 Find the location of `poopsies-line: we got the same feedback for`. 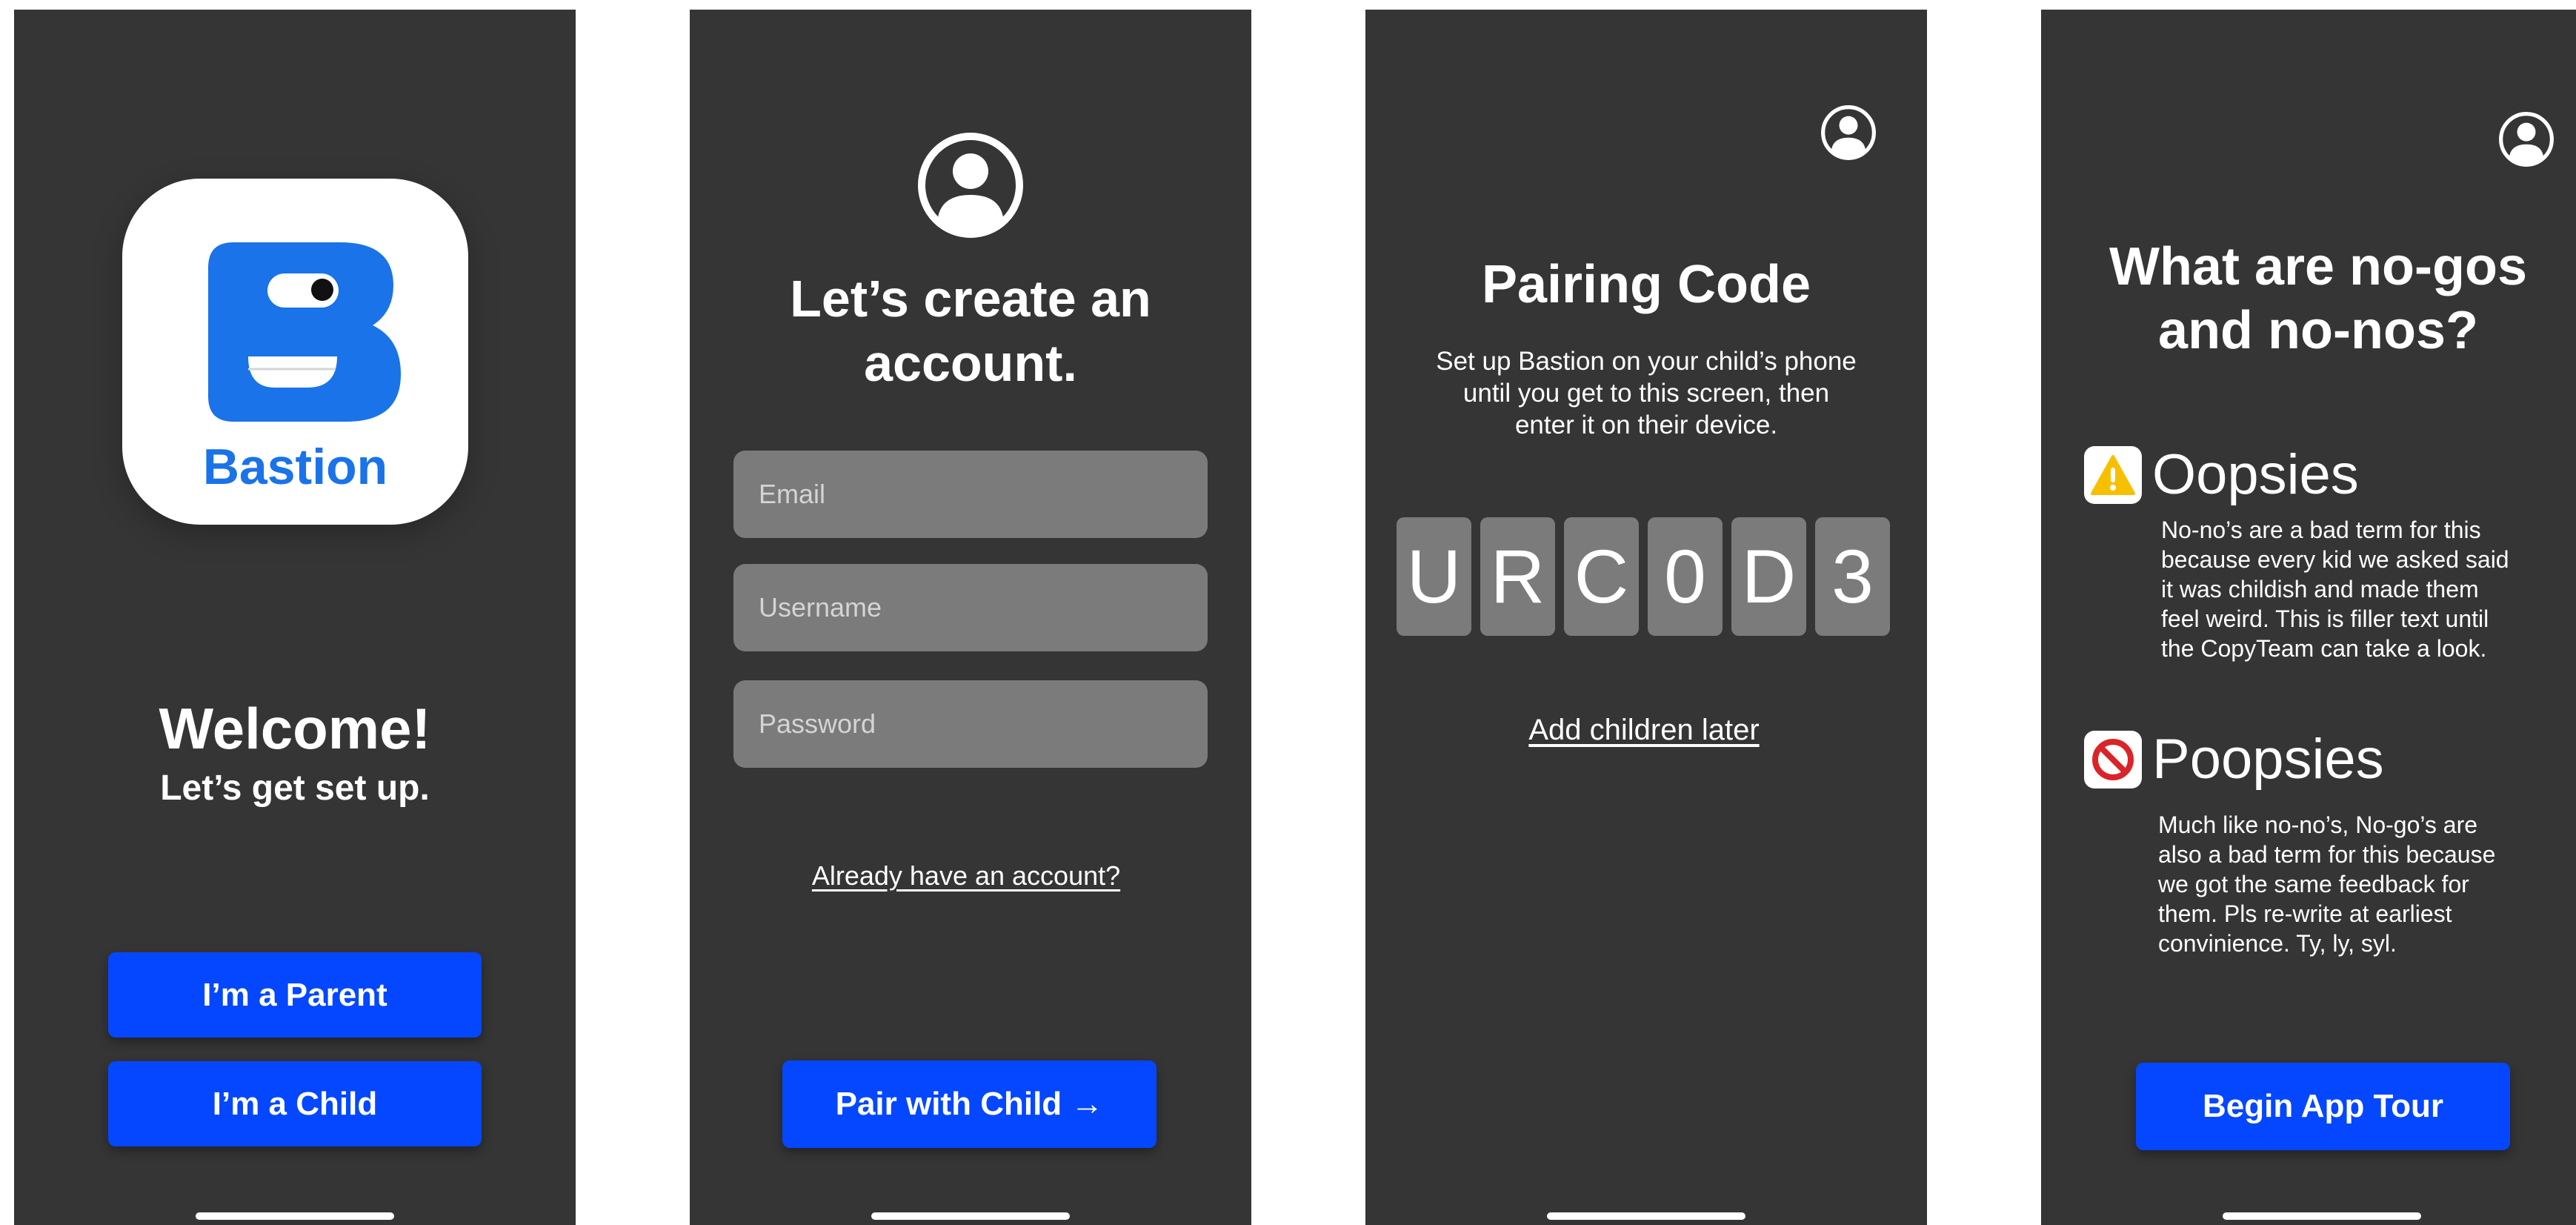

poopsies-line: we got the same feedback for is located at coordinates (2313, 884).